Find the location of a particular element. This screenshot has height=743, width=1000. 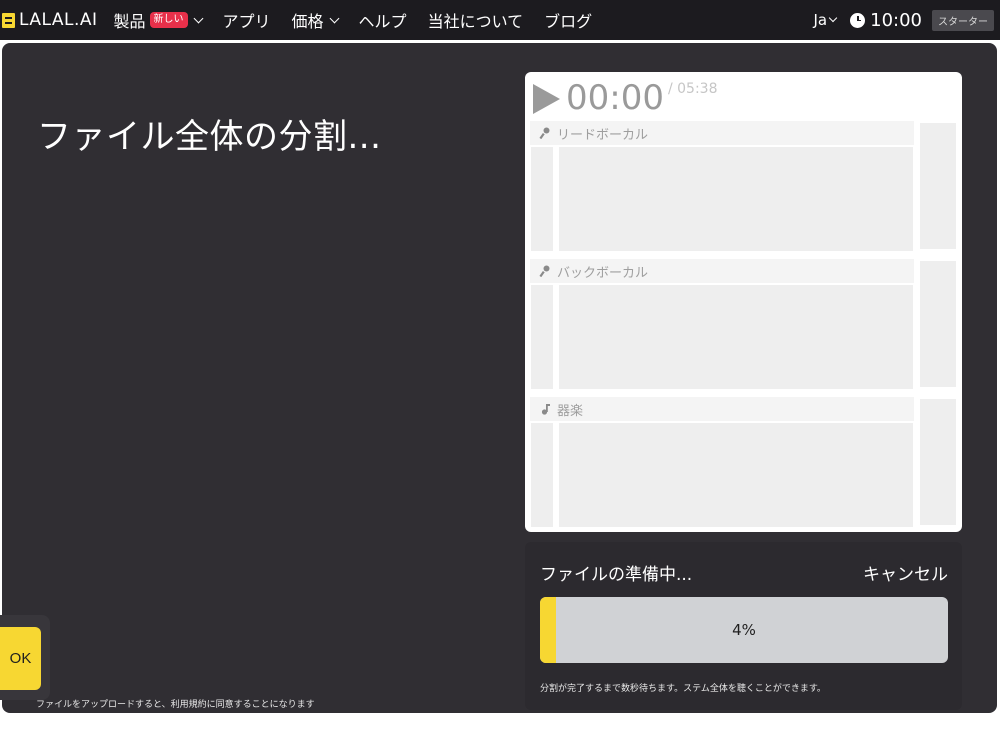

logo: LALAL.AI is located at coordinates (50, 20).